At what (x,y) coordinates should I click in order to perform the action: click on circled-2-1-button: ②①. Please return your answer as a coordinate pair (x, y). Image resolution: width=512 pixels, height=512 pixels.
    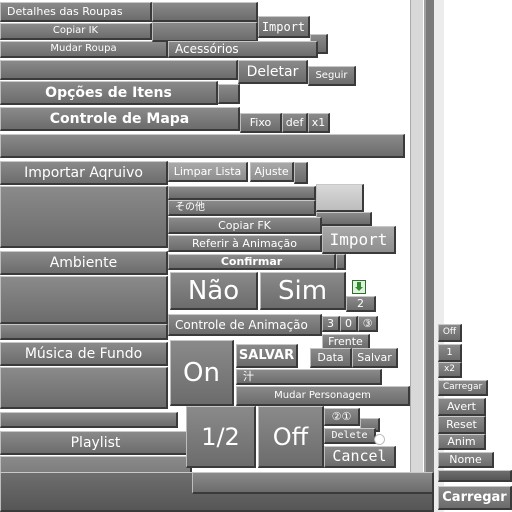
    Looking at the image, I should click on (342, 417).